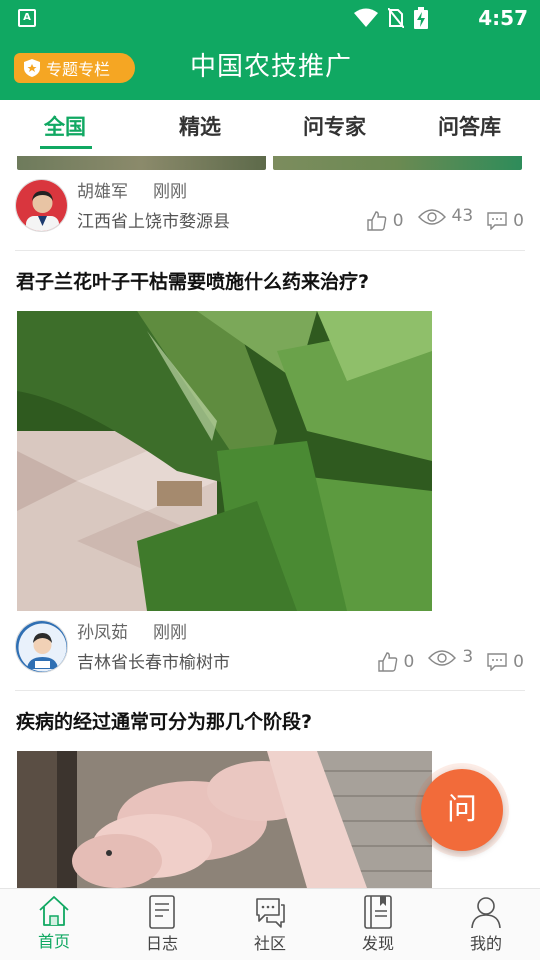 This screenshot has height=960, width=540. I want to click on wifi-icon, so click(366, 17).